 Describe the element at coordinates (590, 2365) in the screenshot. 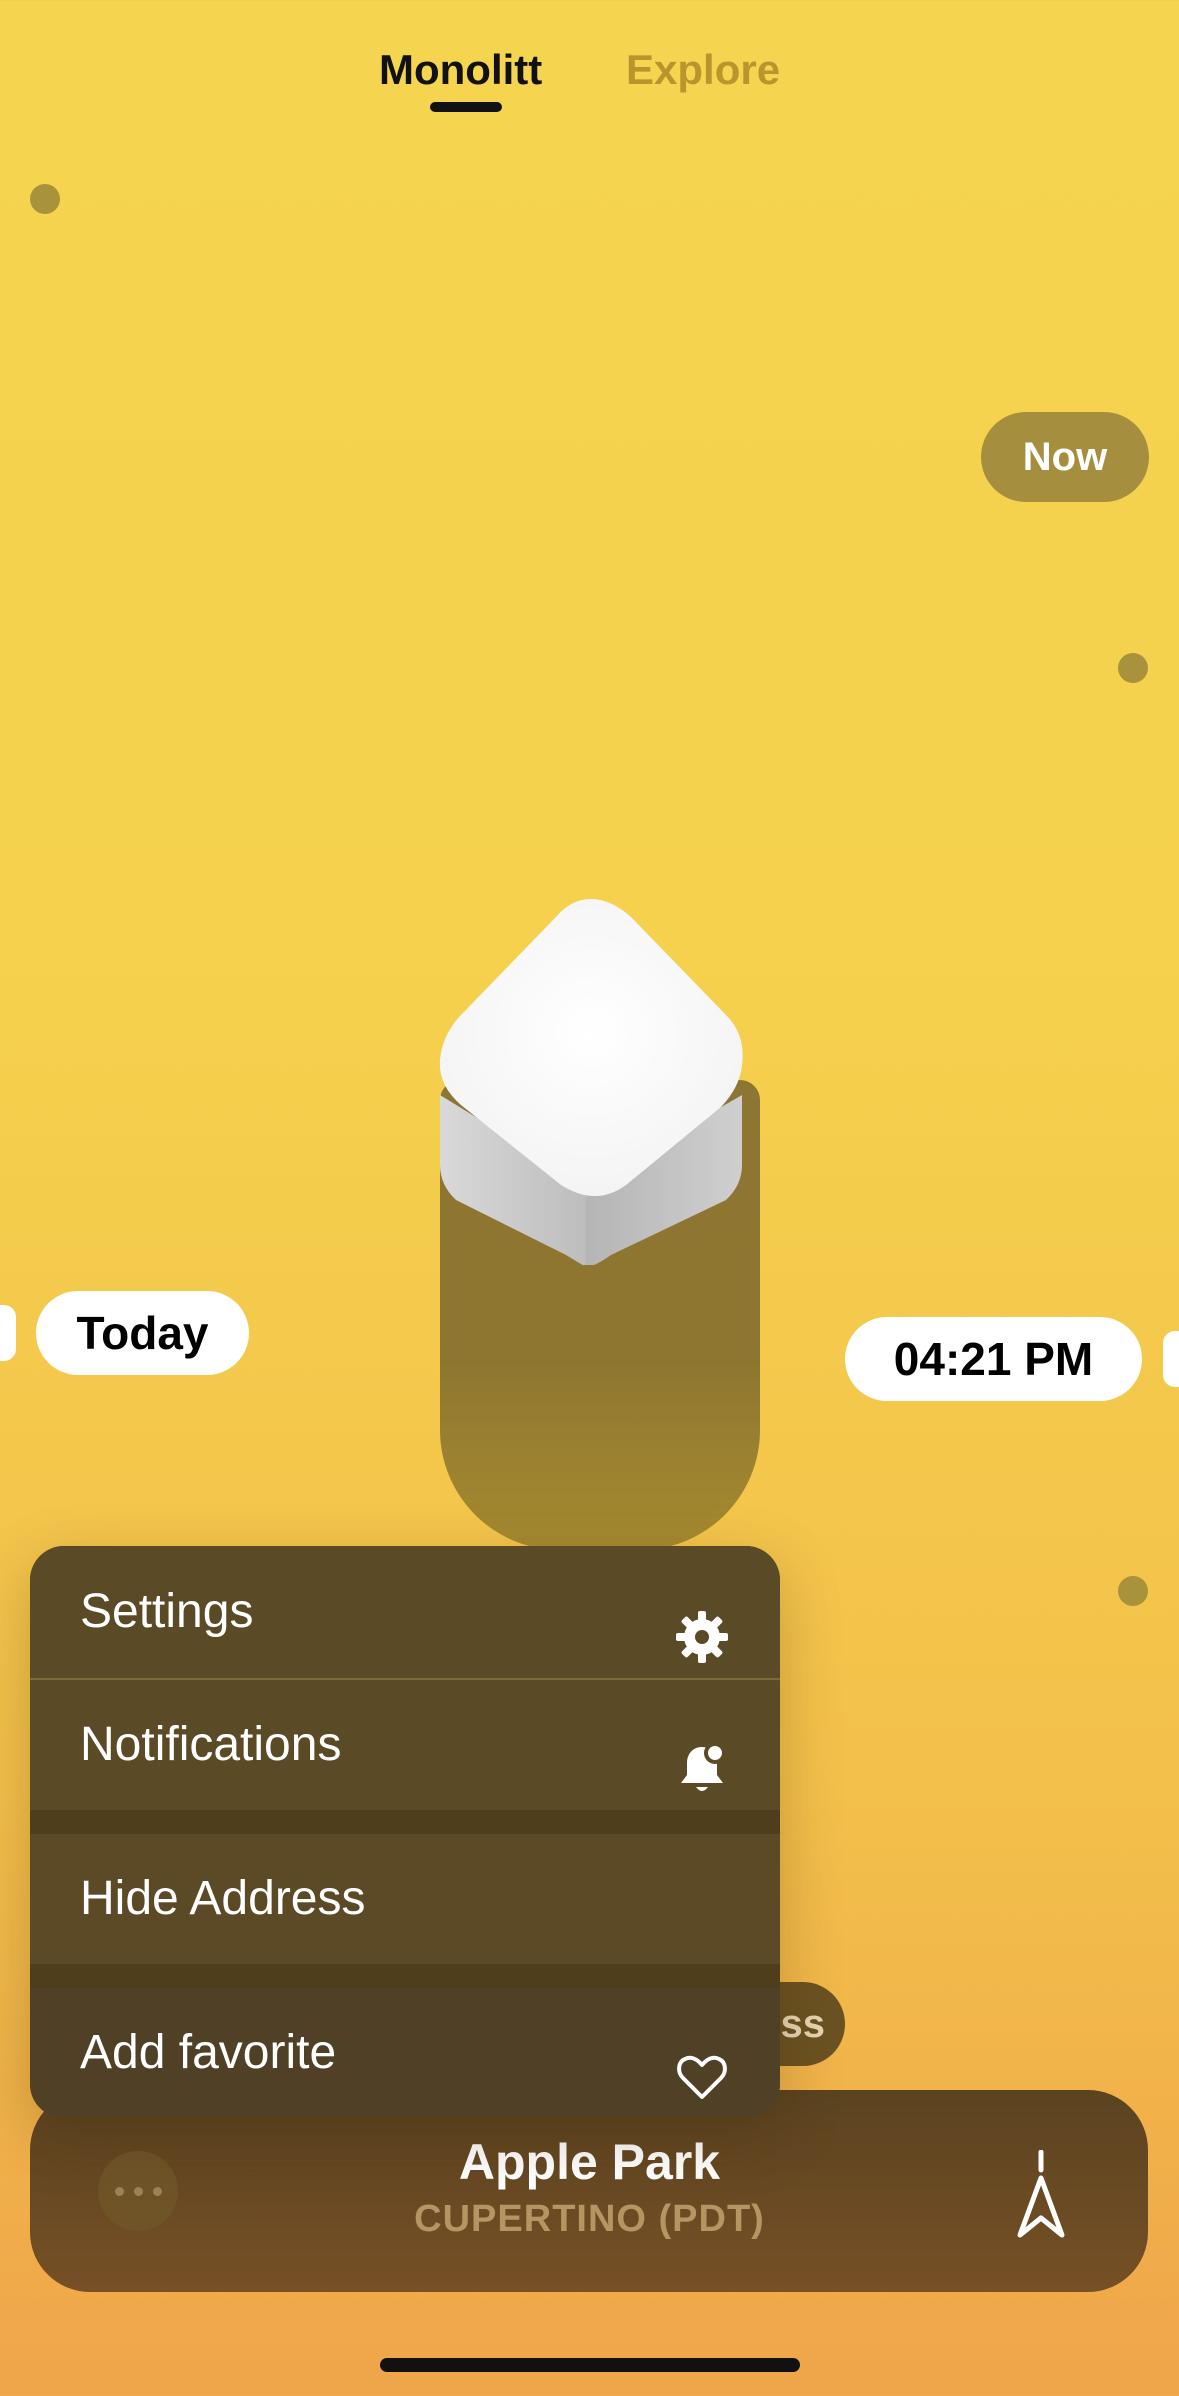

I see `home-indicator` at that location.